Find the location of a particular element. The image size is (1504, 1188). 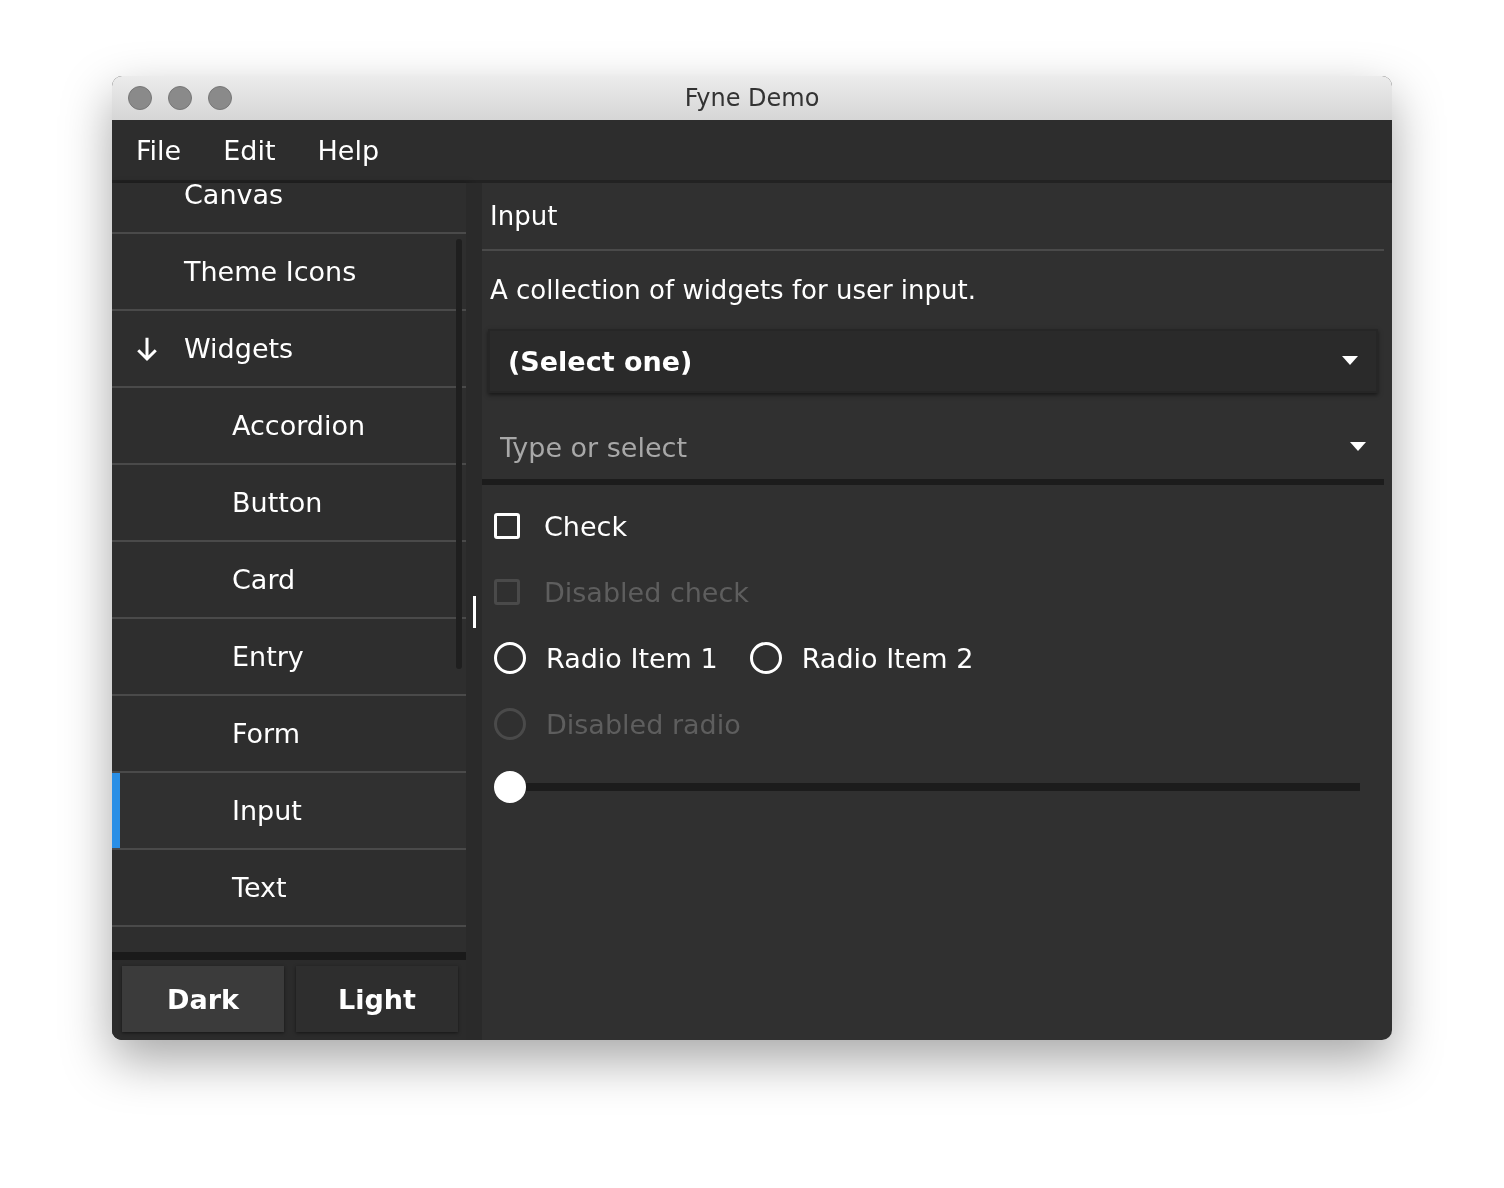

menu-item: Help is located at coordinates (348, 150).